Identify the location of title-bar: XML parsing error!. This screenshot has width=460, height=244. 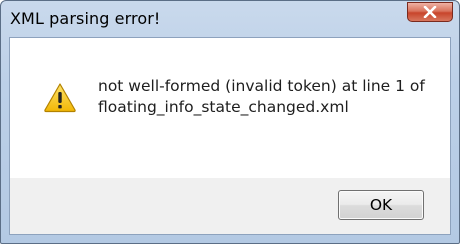
(230, 19).